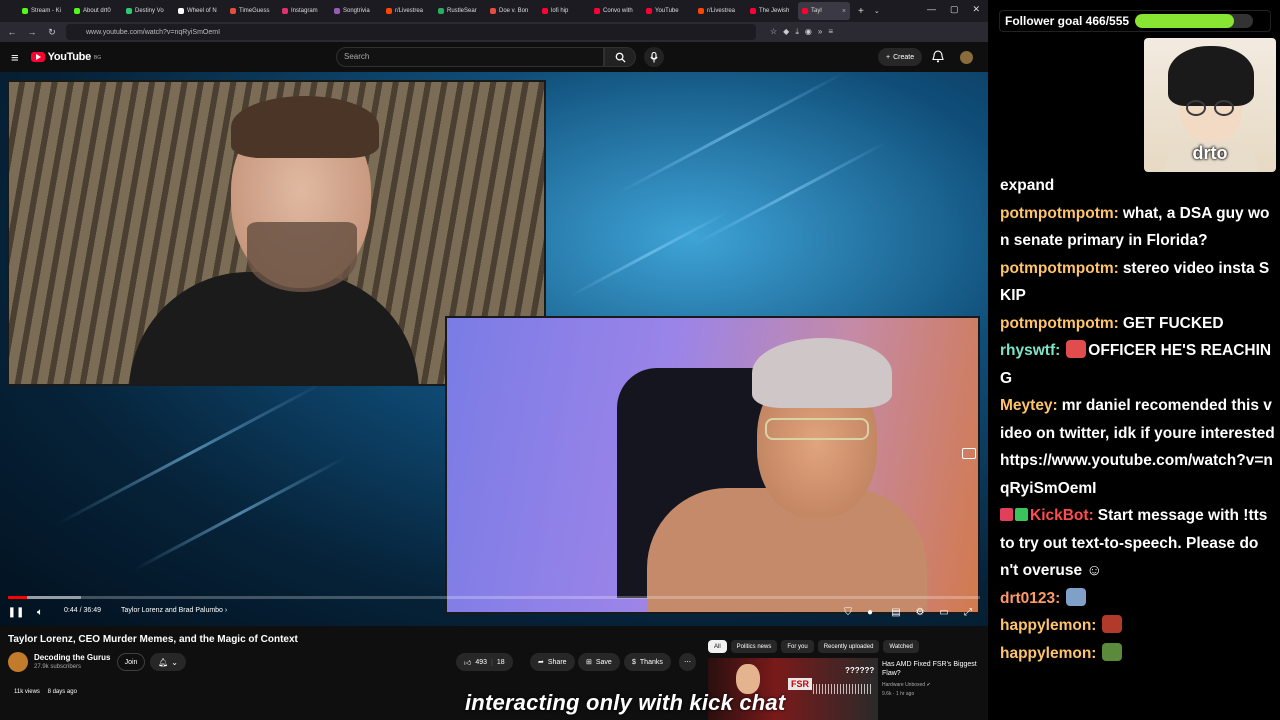 The height and width of the screenshot is (720, 1280). What do you see at coordinates (620, 57) in the screenshot?
I see `search-button` at bounding box center [620, 57].